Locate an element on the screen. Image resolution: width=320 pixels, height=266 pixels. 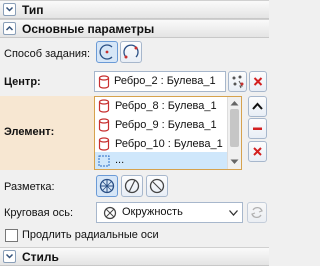
list-item-label: Ребро_8 : Булева_1 is located at coordinates (166, 106).